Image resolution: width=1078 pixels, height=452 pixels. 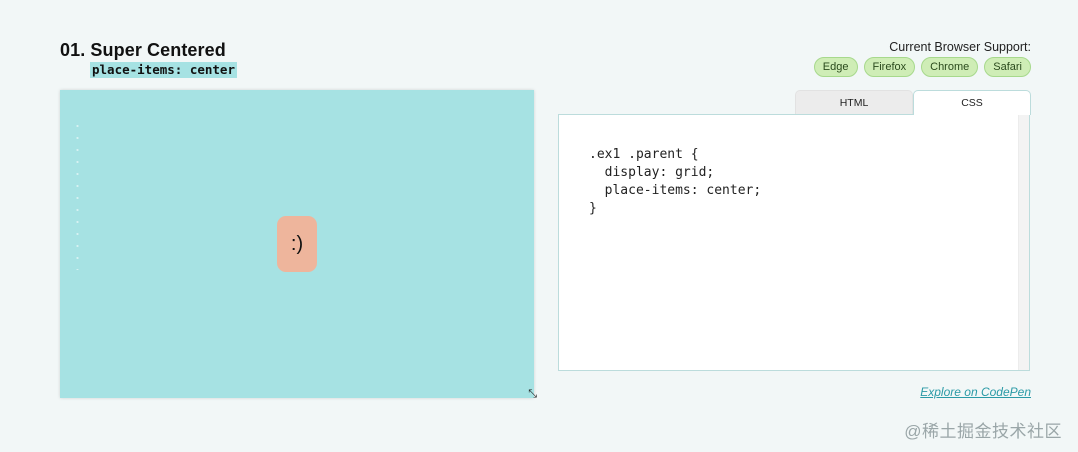 I want to click on browser-badge-edge: Edge, so click(x=835, y=67).